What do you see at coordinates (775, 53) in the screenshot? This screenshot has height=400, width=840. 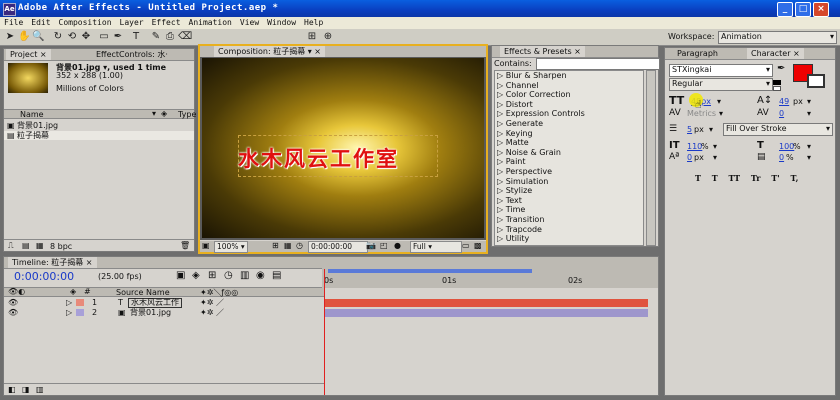 I see `tab-character: Character ×` at bounding box center [775, 53].